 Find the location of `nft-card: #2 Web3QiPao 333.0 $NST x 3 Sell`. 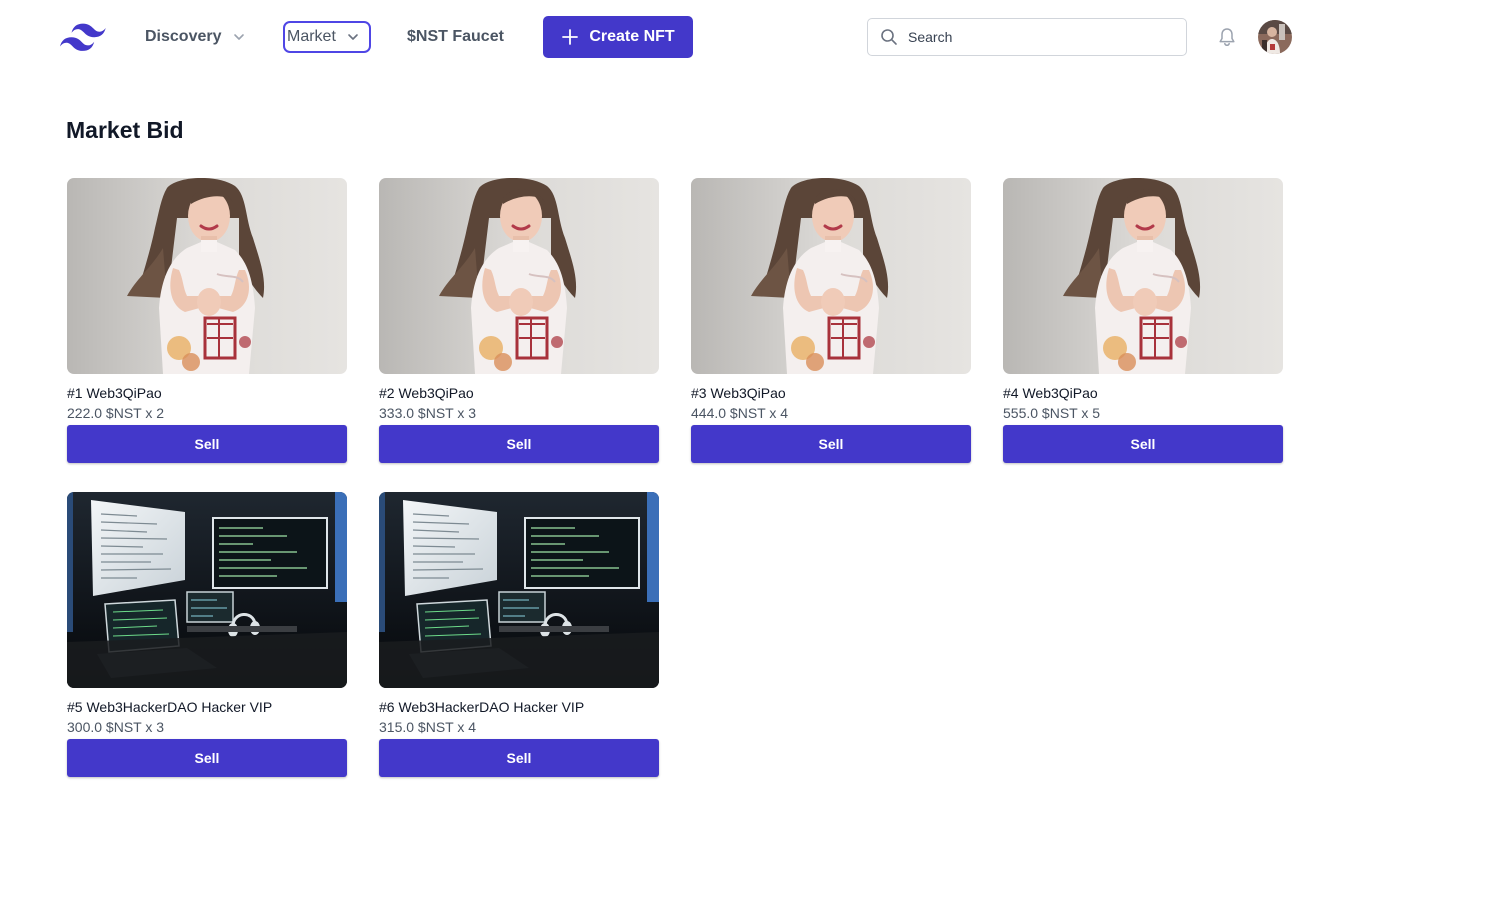

nft-card: #2 Web3QiPao 333.0 $NST x 3 Sell is located at coordinates (519, 320).